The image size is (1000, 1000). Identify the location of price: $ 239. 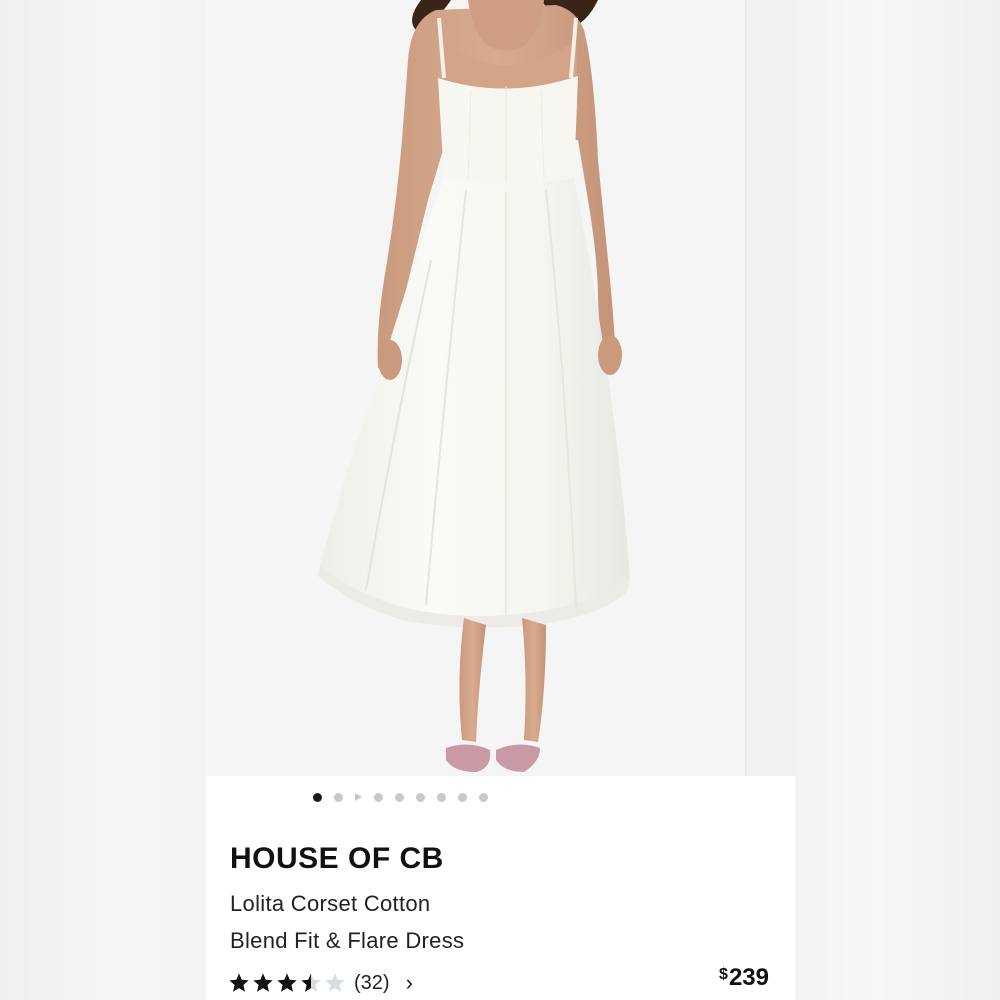
(744, 978).